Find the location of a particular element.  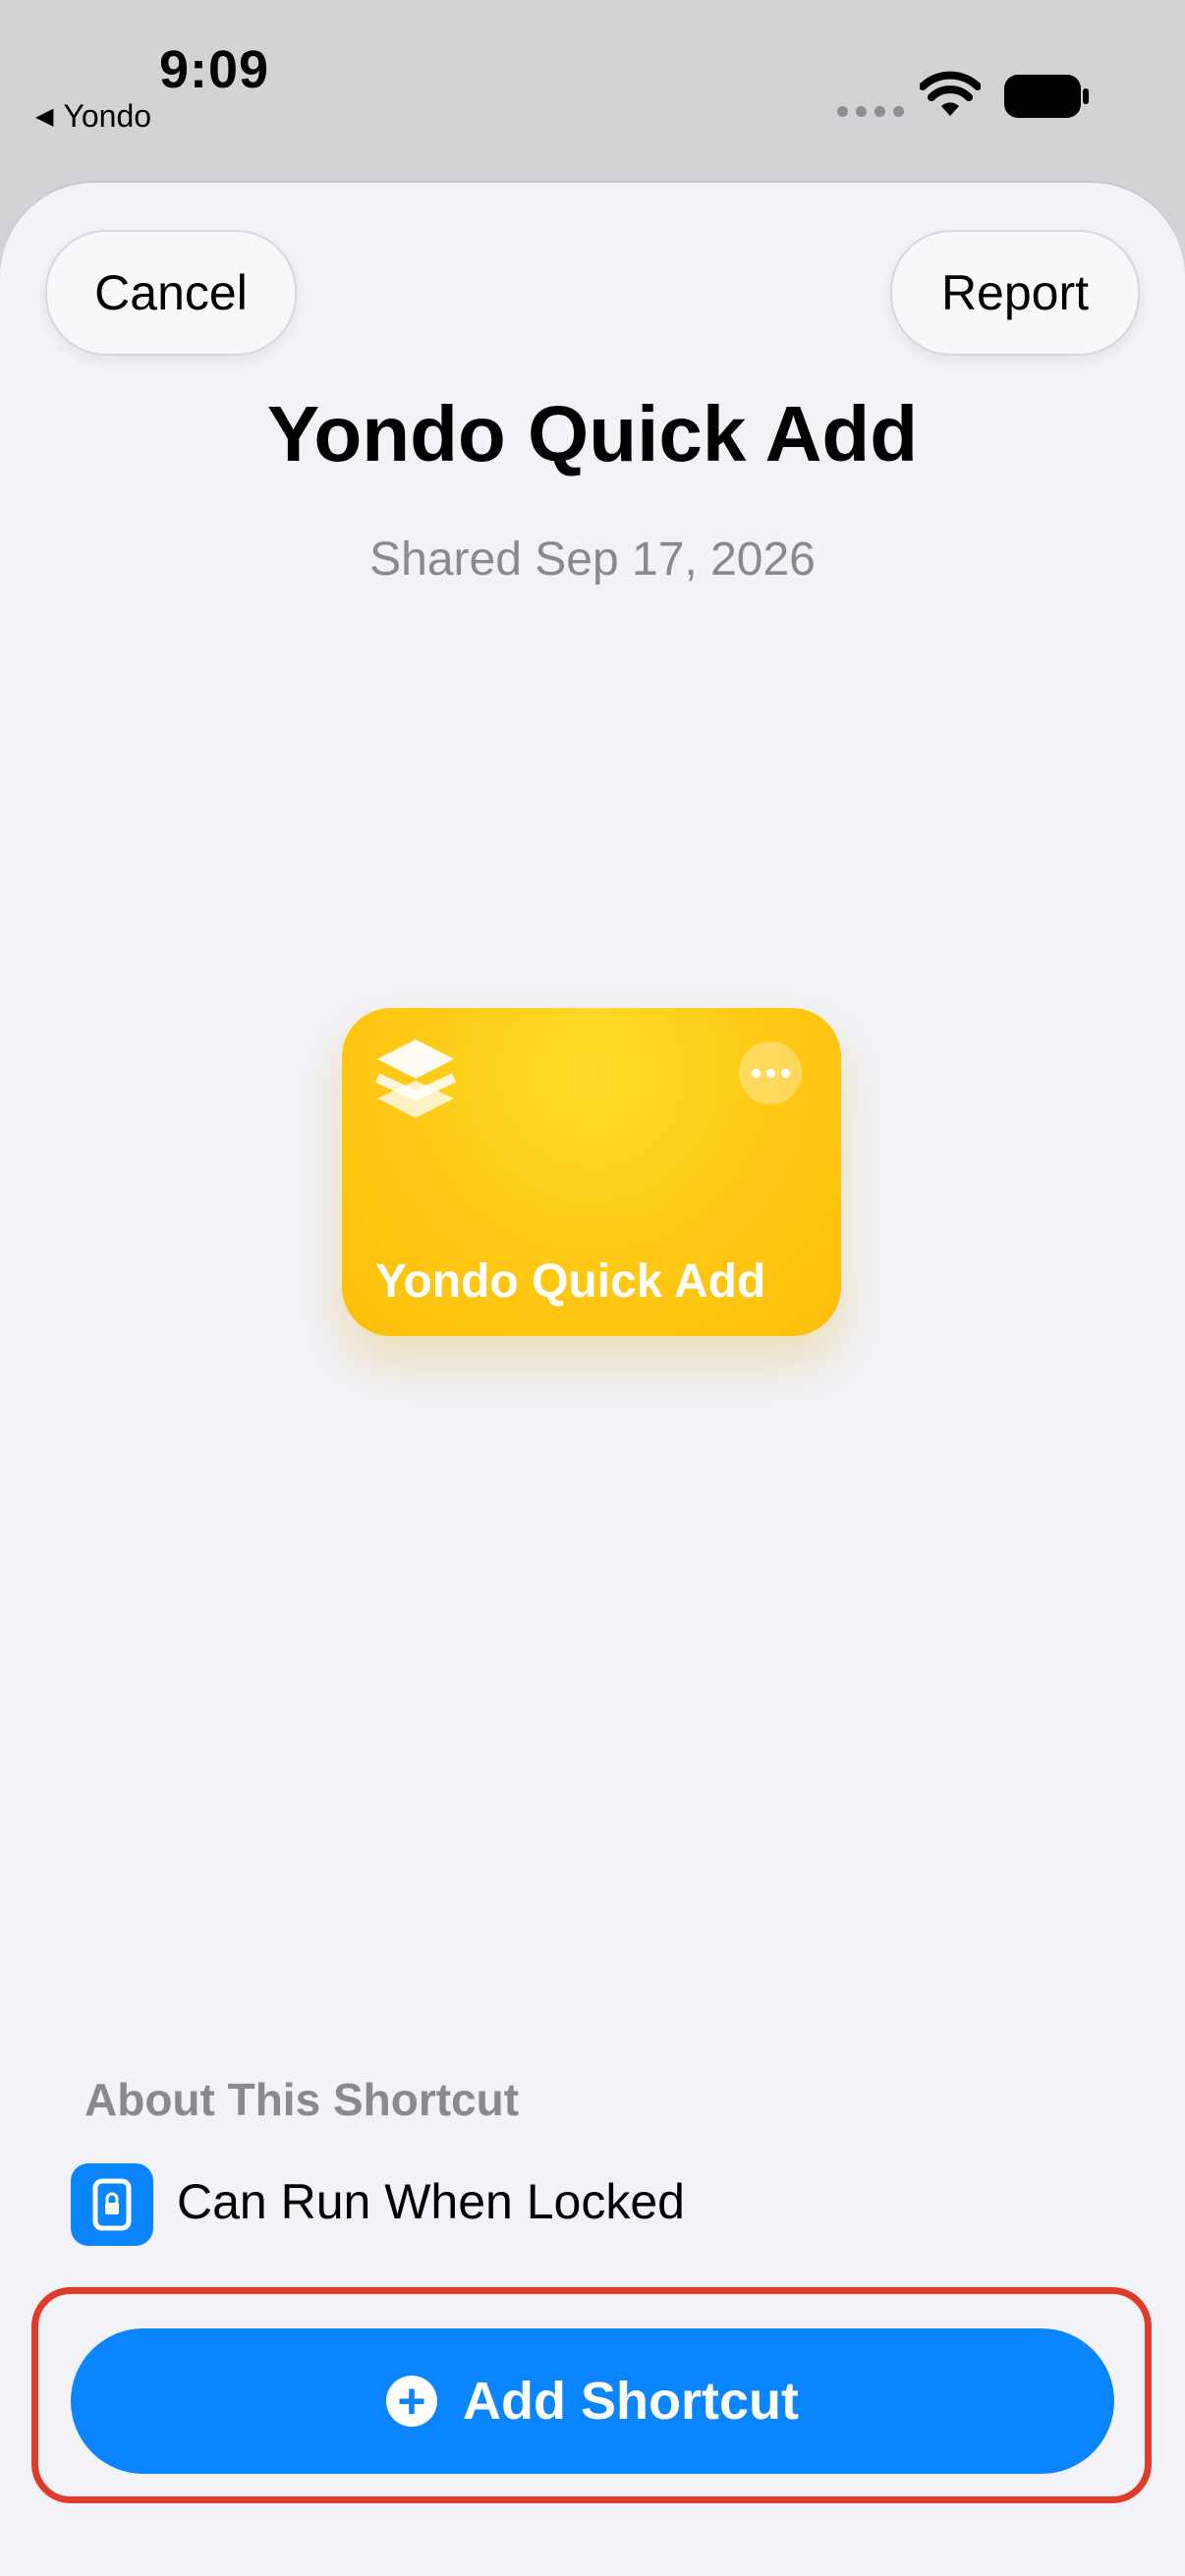

add-shortcut-label: Add Shortcut is located at coordinates (631, 2401).